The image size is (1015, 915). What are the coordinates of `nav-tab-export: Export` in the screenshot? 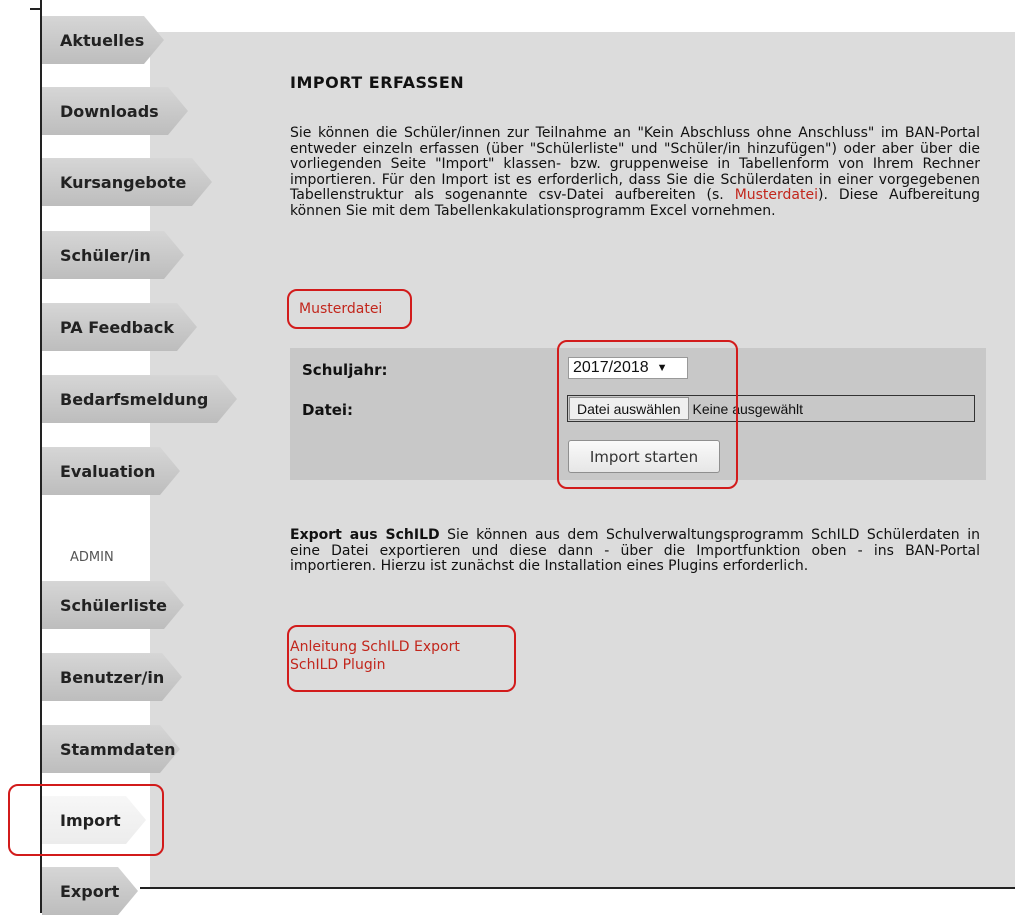 It's located at (90, 891).